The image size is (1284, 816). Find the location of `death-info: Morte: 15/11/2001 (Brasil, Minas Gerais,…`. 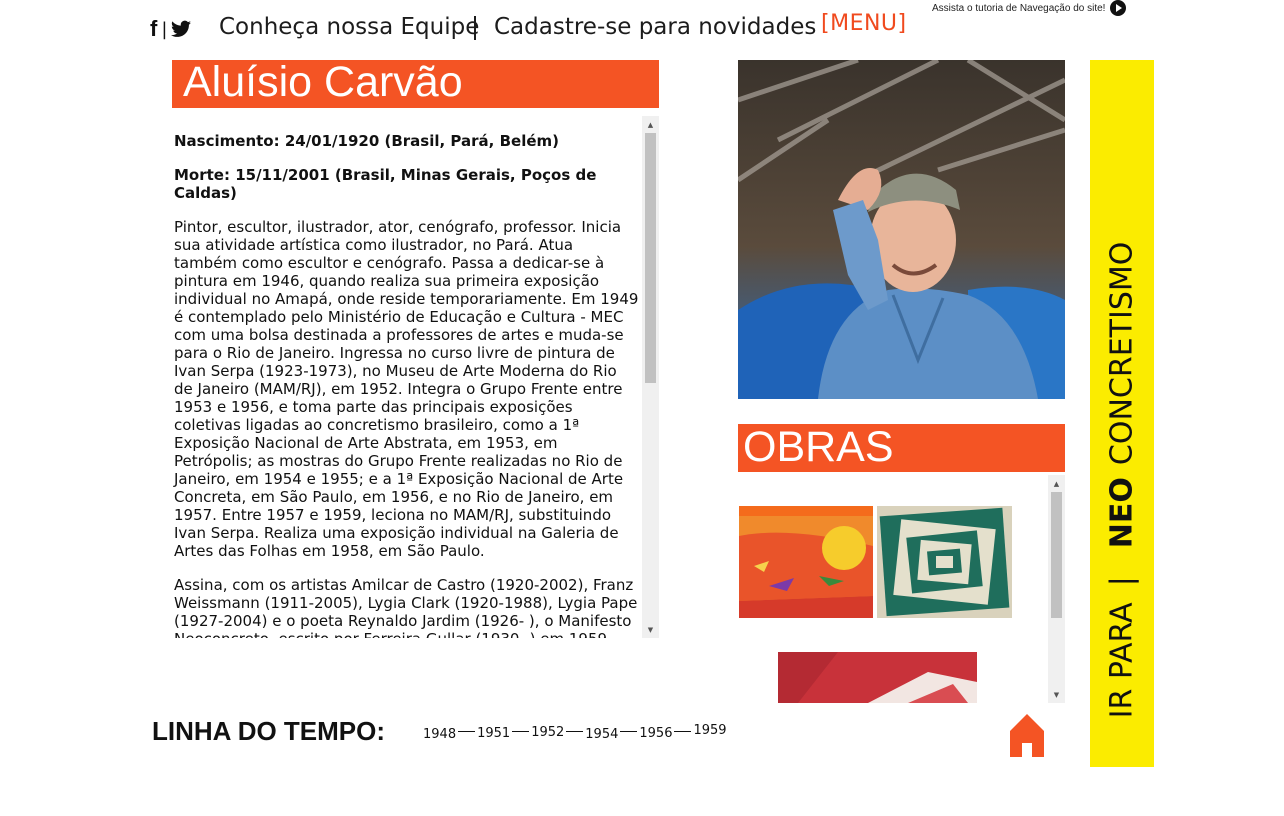

death-info: Morte: 15/11/2001 (Brasil, Minas Gerais,… is located at coordinates (385, 184).